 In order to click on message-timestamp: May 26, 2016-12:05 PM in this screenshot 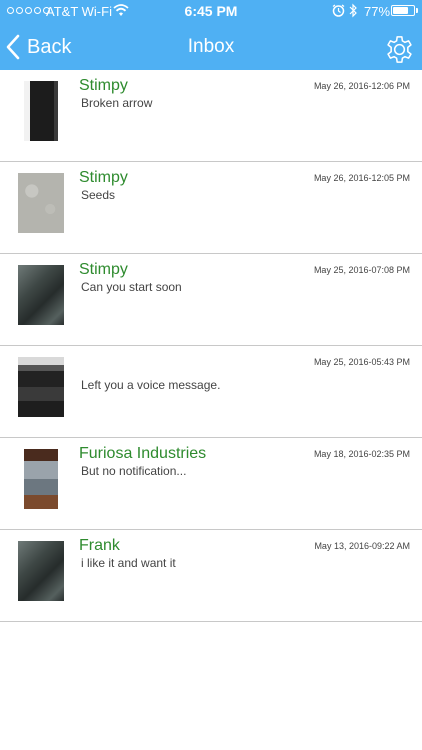, I will do `click(361, 178)`.